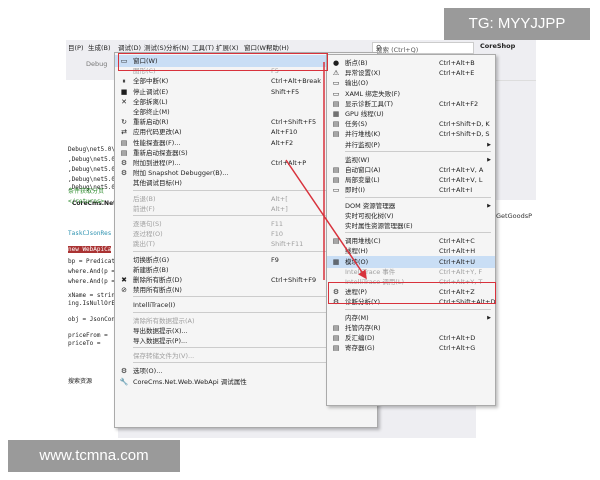 The height and width of the screenshot is (480, 600). What do you see at coordinates (326, 219) in the screenshot?
I see `arrow-to-modules` at bounding box center [326, 219].